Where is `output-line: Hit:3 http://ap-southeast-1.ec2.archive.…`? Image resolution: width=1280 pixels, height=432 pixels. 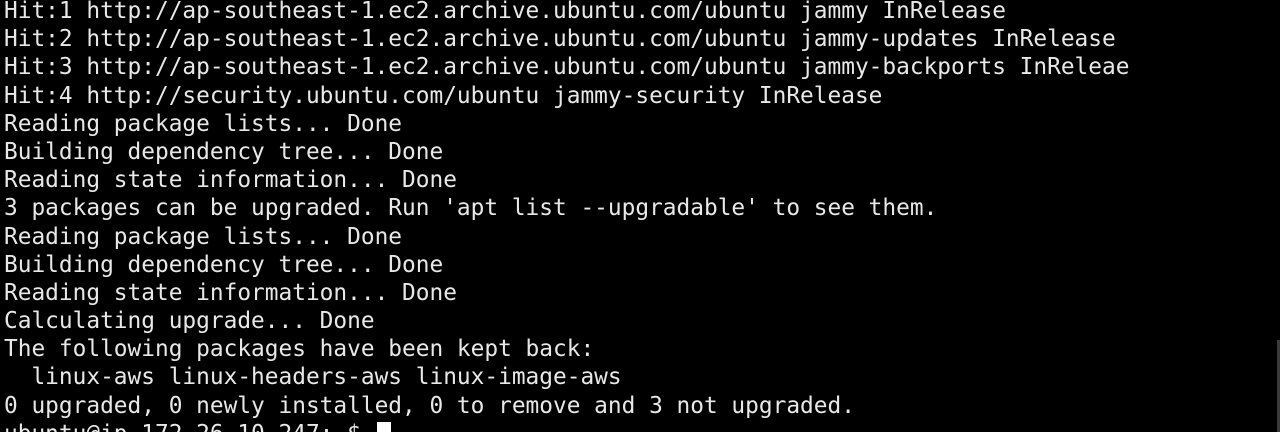
output-line: Hit:3 http://ap-southeast-1.ec2.archive.… is located at coordinates (567, 67).